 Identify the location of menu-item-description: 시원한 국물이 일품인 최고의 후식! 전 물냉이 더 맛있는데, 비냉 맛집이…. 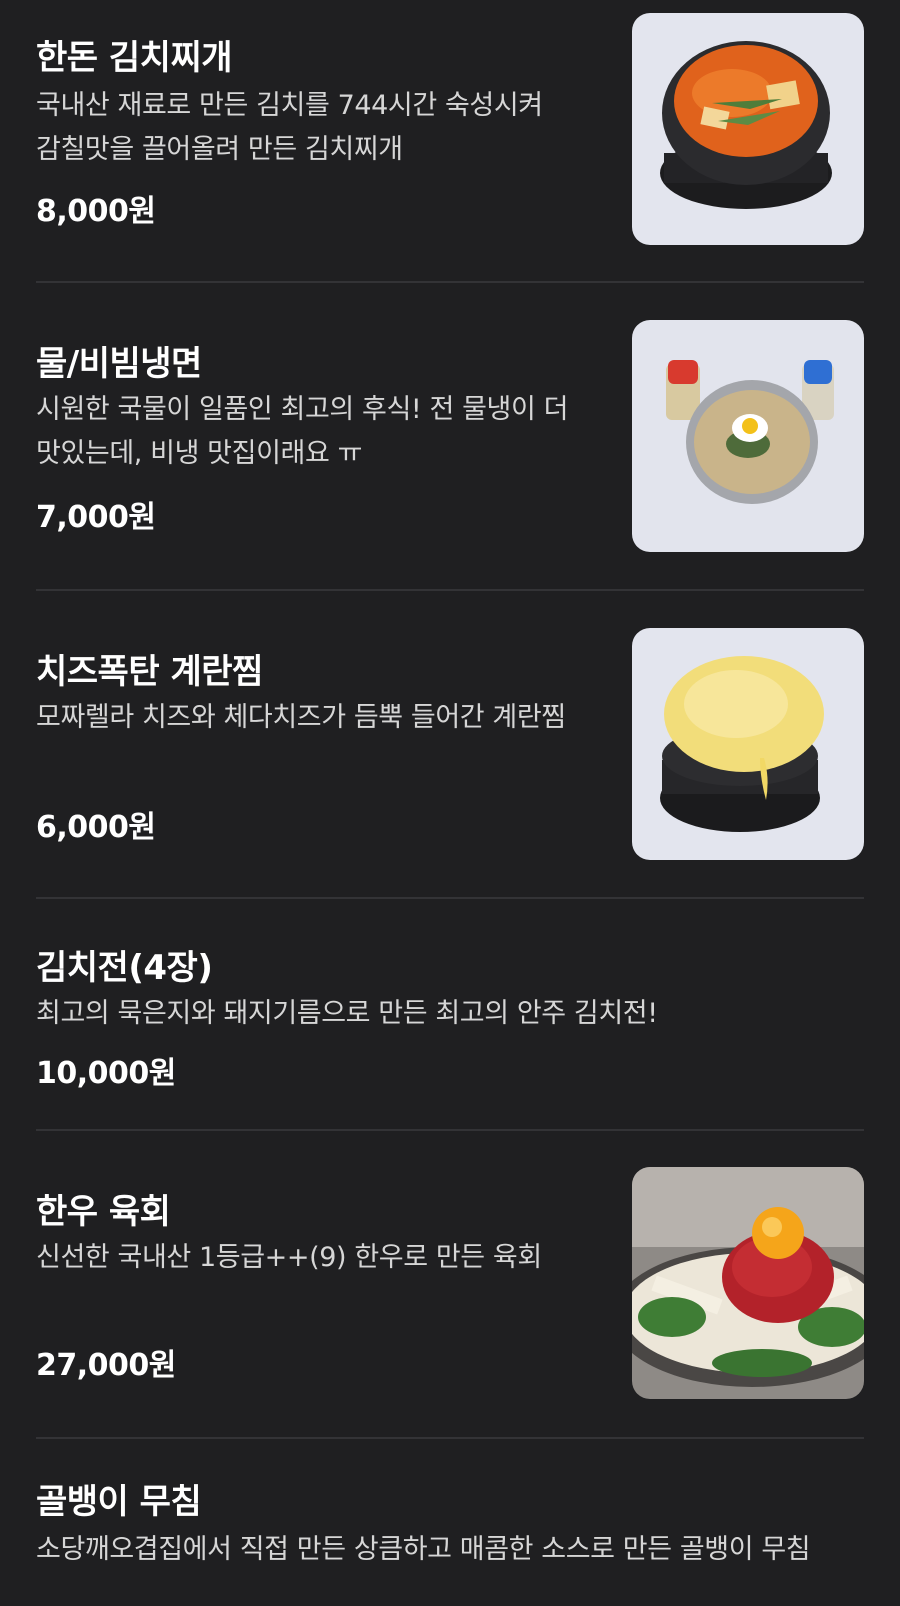
(302, 431).